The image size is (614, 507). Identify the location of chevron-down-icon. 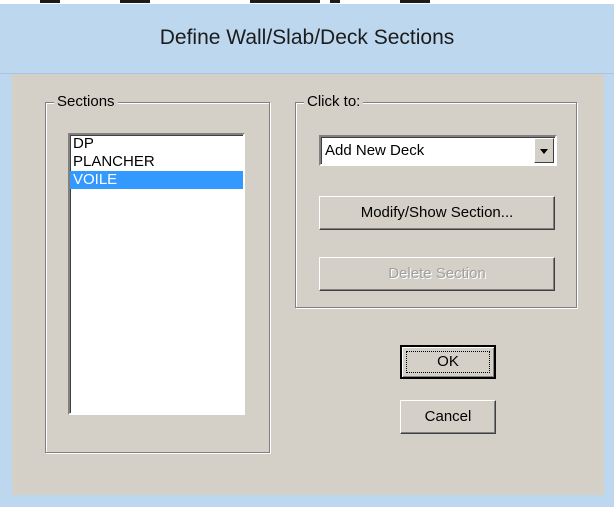
(544, 151).